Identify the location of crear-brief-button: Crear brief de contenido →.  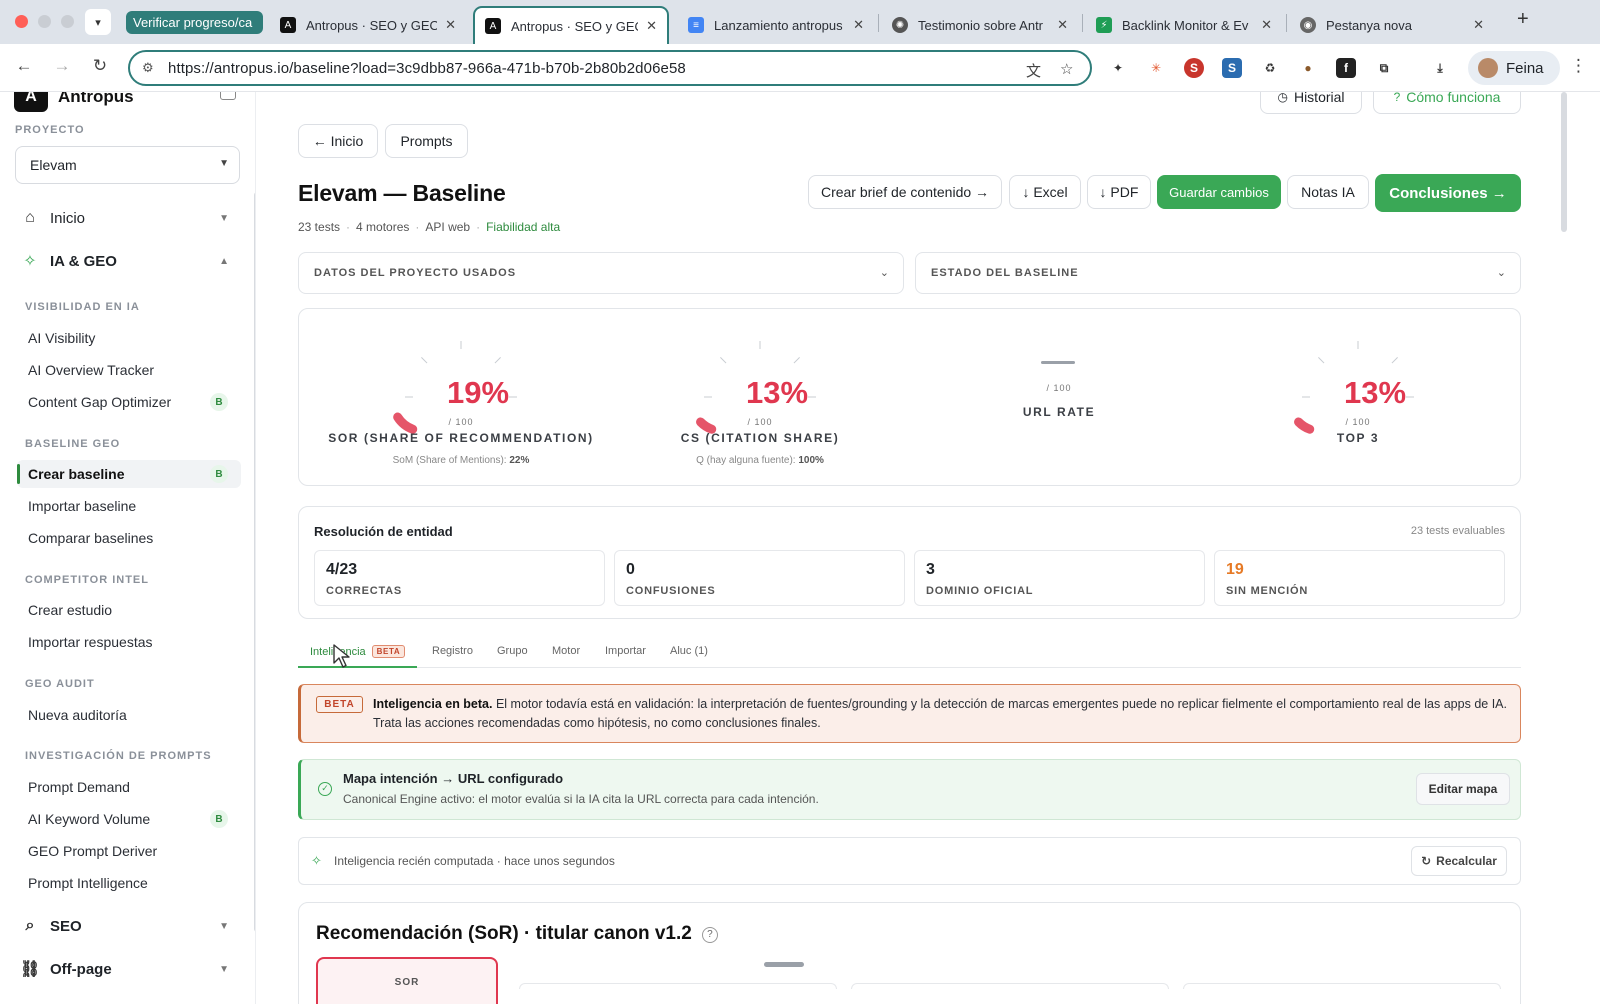
(905, 192).